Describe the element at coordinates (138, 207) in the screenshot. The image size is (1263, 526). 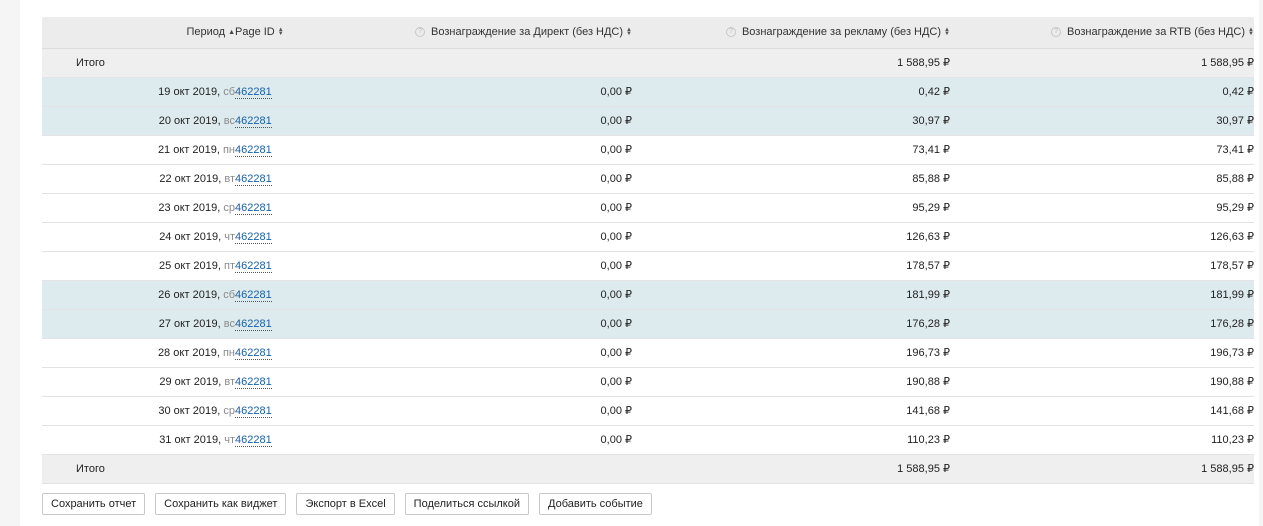
I see `cell-period: 23 окт 2019, ср` at that location.